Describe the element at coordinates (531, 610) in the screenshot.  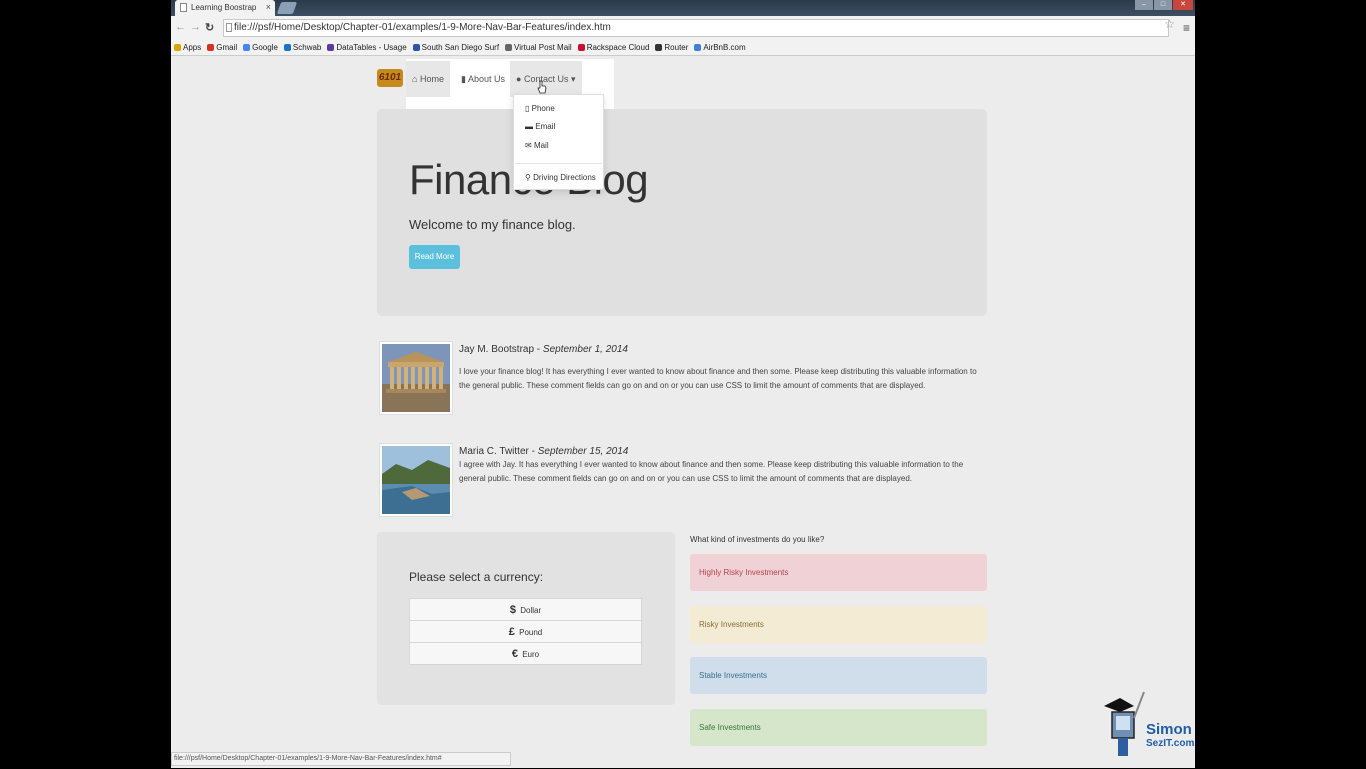
I see `currency-label: Dollar` at that location.